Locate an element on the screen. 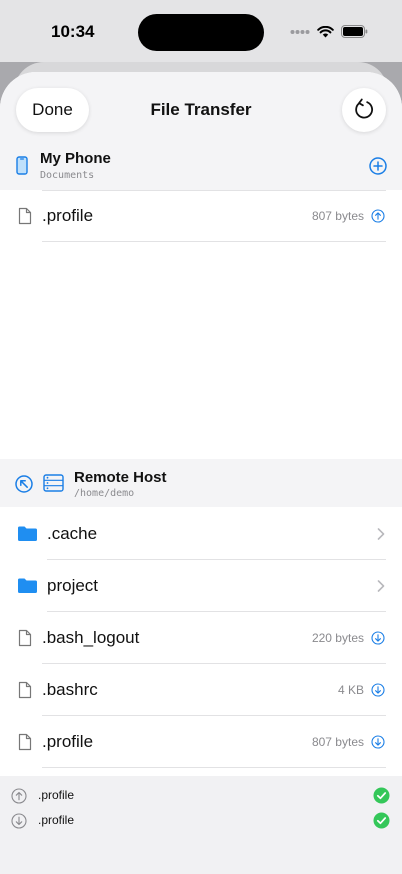 This screenshot has height=874, width=402. phone-icon is located at coordinates (22, 165).